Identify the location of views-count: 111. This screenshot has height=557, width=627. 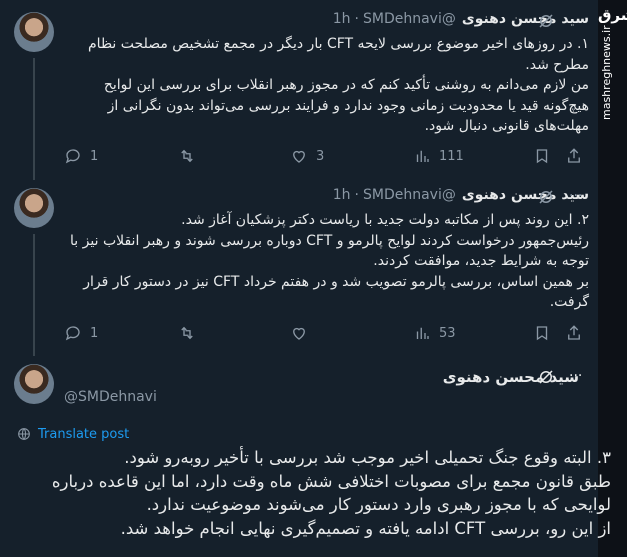
(451, 156).